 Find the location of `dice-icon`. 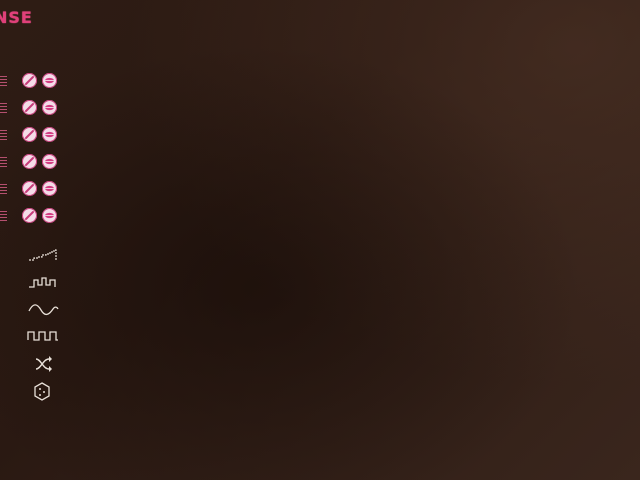

dice-icon is located at coordinates (42, 391).